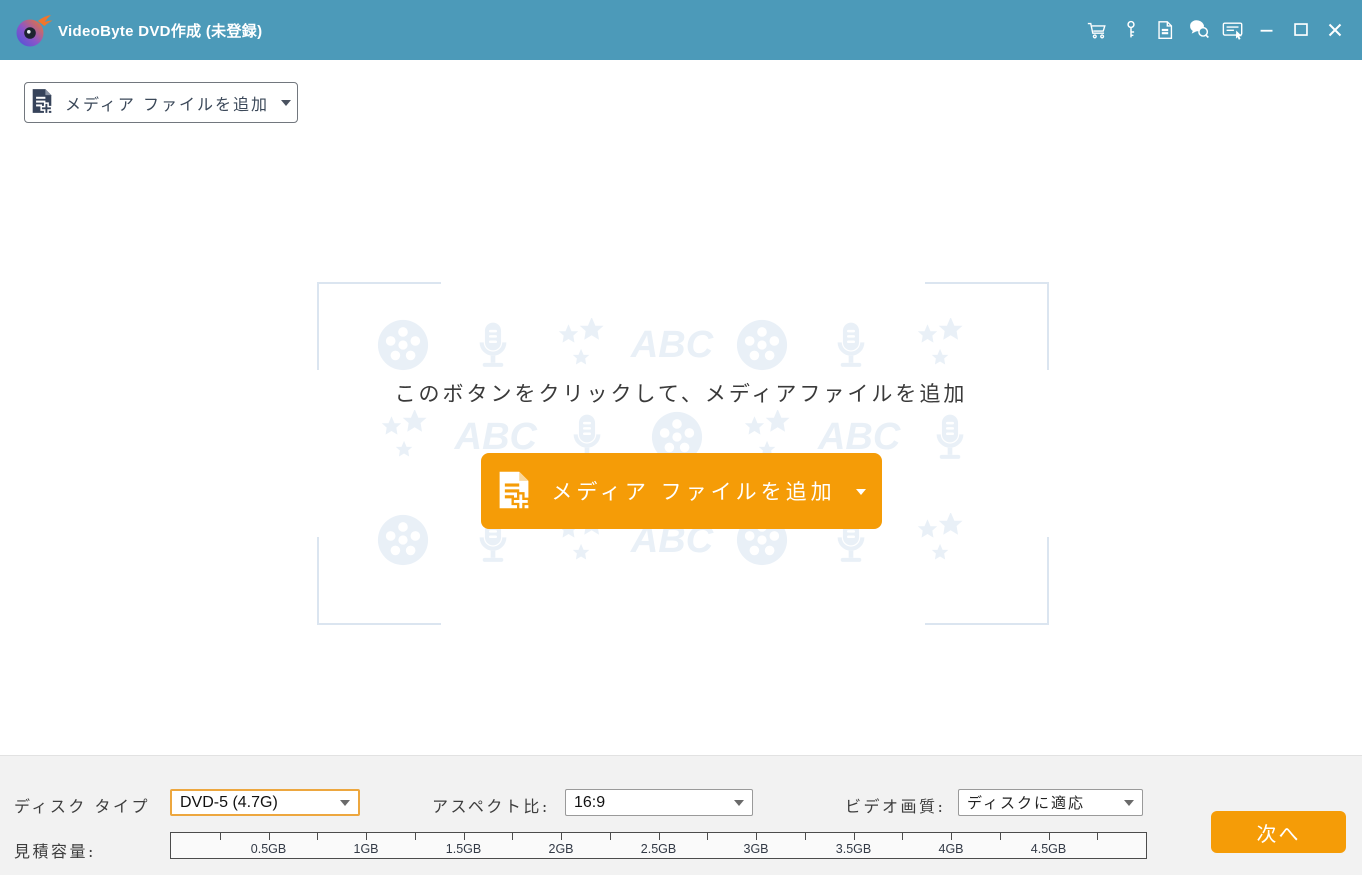 This screenshot has width=1362, height=875. I want to click on capacity-tick-label: 0.5GB, so click(268, 849).